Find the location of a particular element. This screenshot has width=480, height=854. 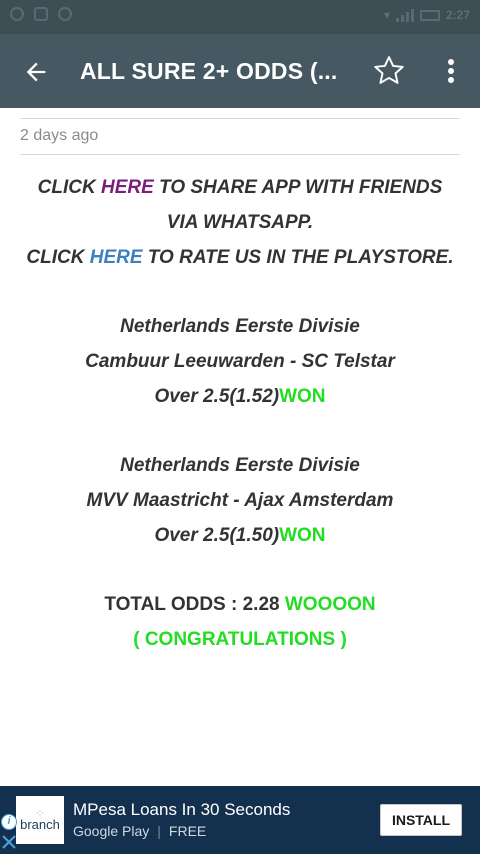

battery-icon is located at coordinates (429, 15).